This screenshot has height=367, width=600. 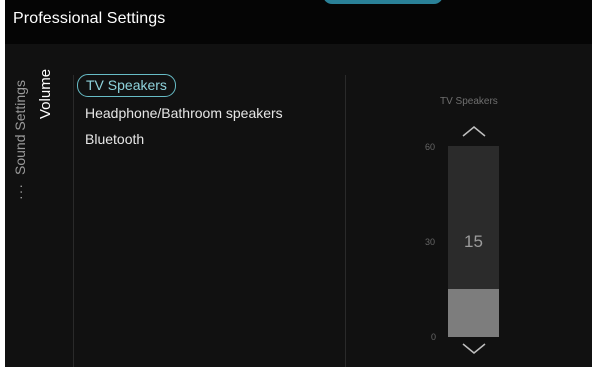 What do you see at coordinates (20, 191) in the screenshot?
I see `more-dots-icon: ···` at bounding box center [20, 191].